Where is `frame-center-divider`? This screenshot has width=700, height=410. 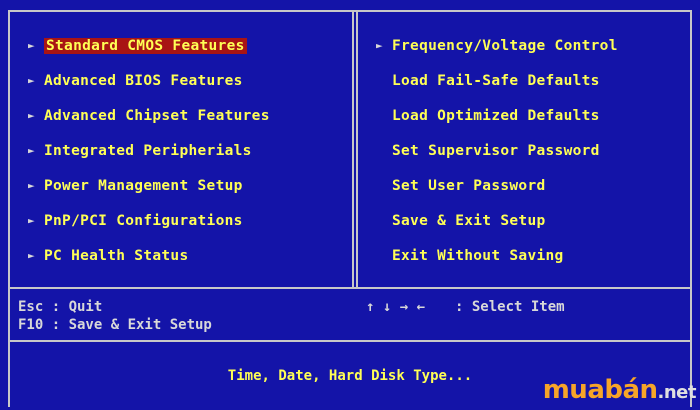 frame-center-divider is located at coordinates (353, 149).